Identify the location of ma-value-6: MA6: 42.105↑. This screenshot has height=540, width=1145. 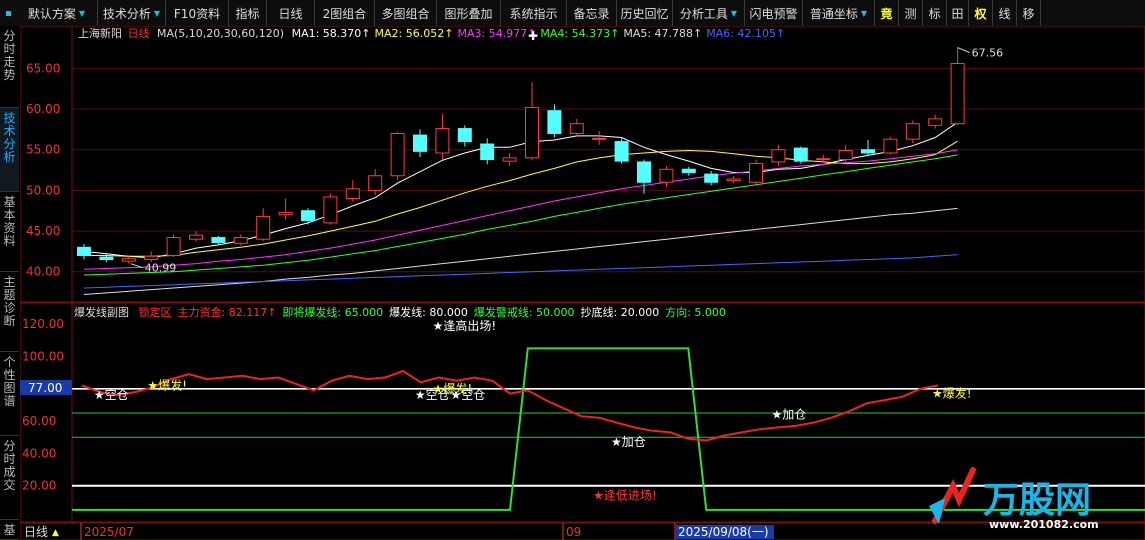
(745, 33).